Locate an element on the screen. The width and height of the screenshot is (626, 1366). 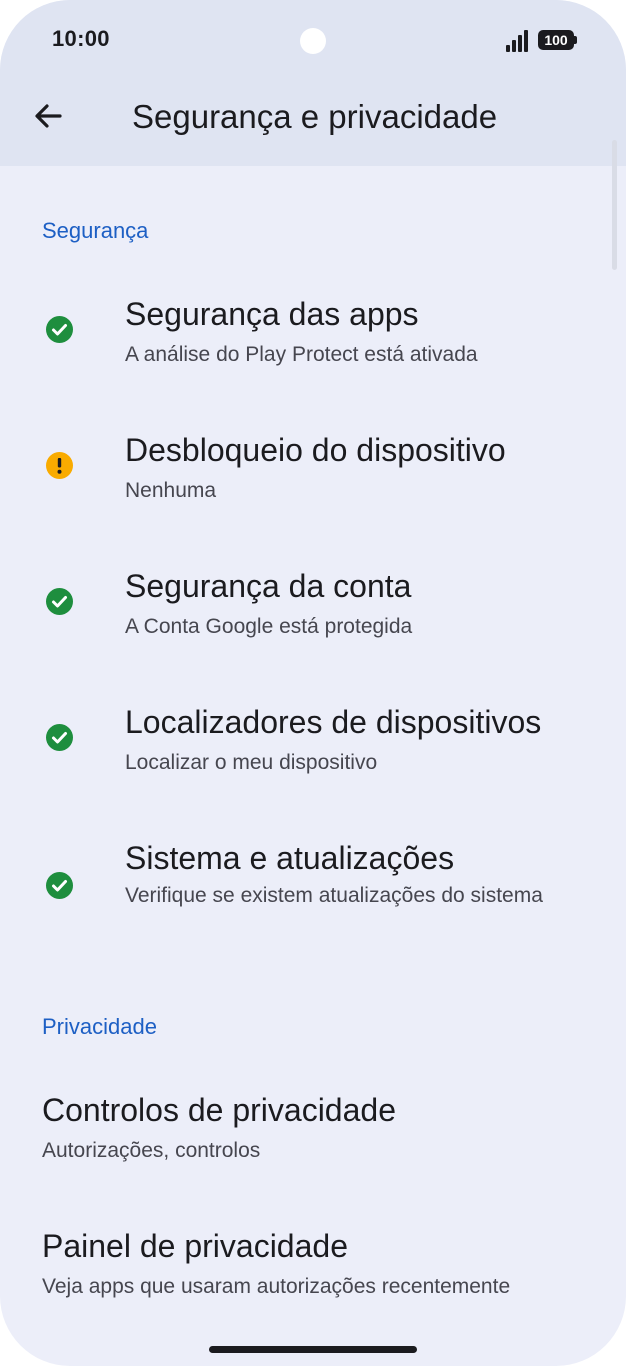
camera-cutout is located at coordinates (313, 41).